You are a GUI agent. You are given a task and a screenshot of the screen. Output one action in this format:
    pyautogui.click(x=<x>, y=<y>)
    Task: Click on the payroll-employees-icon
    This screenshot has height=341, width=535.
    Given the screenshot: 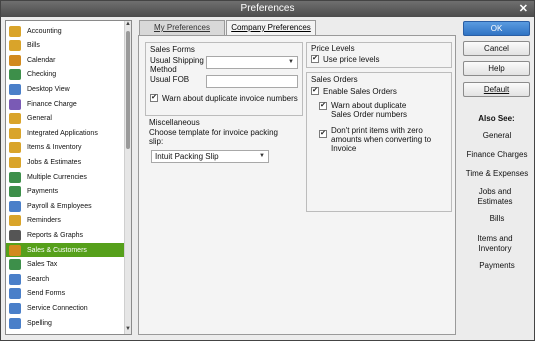 What is the action you would take?
    pyautogui.click(x=15, y=206)
    